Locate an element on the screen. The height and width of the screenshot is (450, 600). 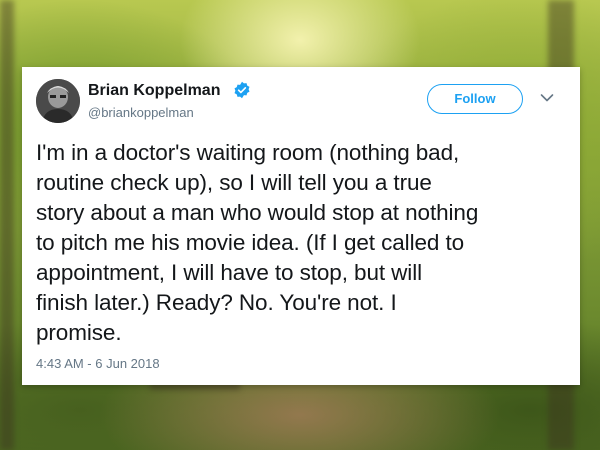
chevron-down-icon is located at coordinates (547, 98).